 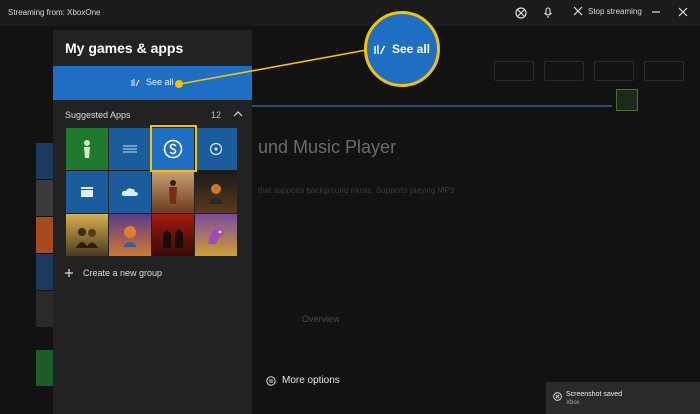 I want to click on warrior-figure-icon, so click(x=173, y=192).